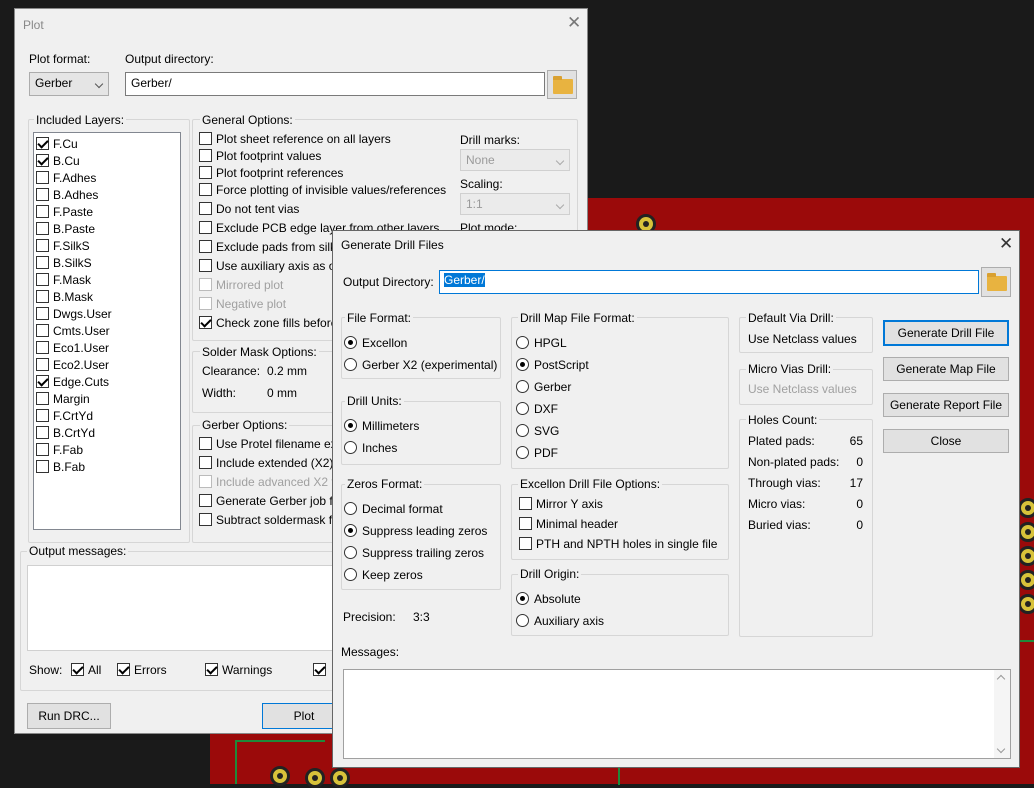  I want to click on general-option-0: Plot sheet reference on all layers, so click(295, 138).